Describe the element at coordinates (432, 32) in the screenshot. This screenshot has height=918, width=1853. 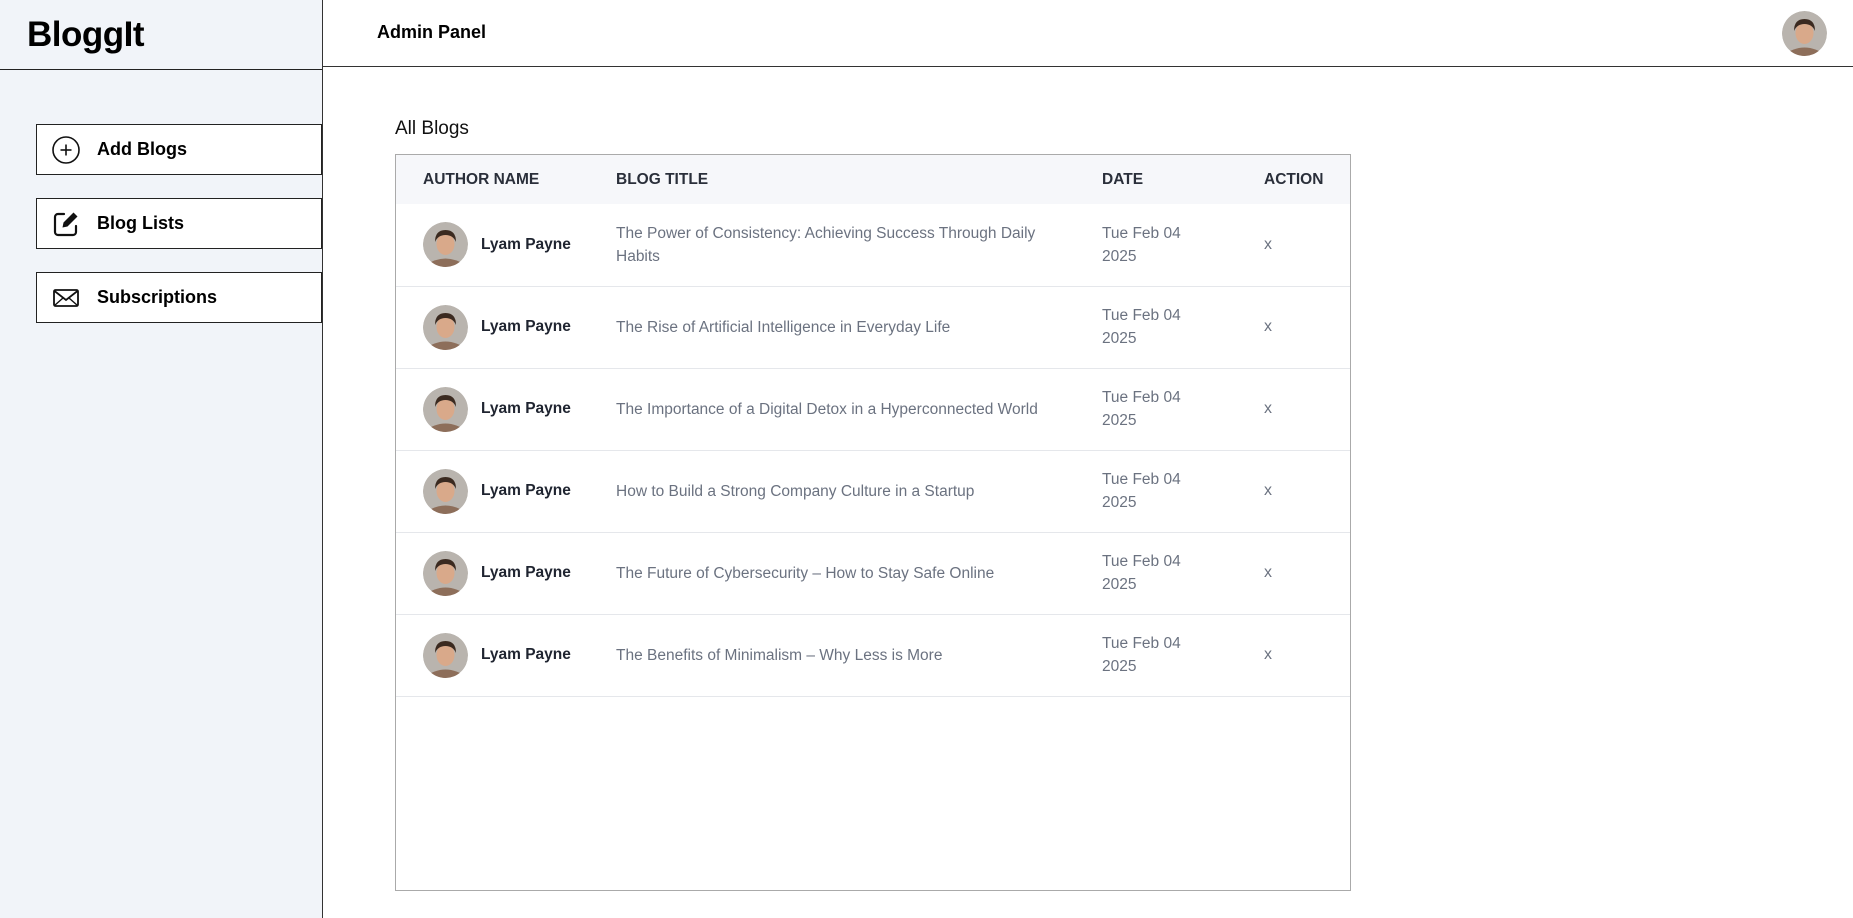
I see `page-title: Admin Panel` at that location.